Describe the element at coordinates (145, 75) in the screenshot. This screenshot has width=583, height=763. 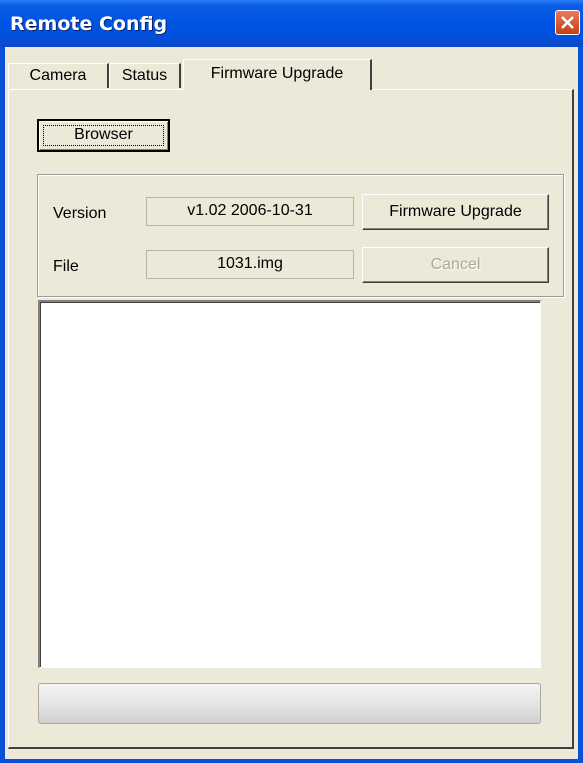
I see `tab-status: Status` at that location.